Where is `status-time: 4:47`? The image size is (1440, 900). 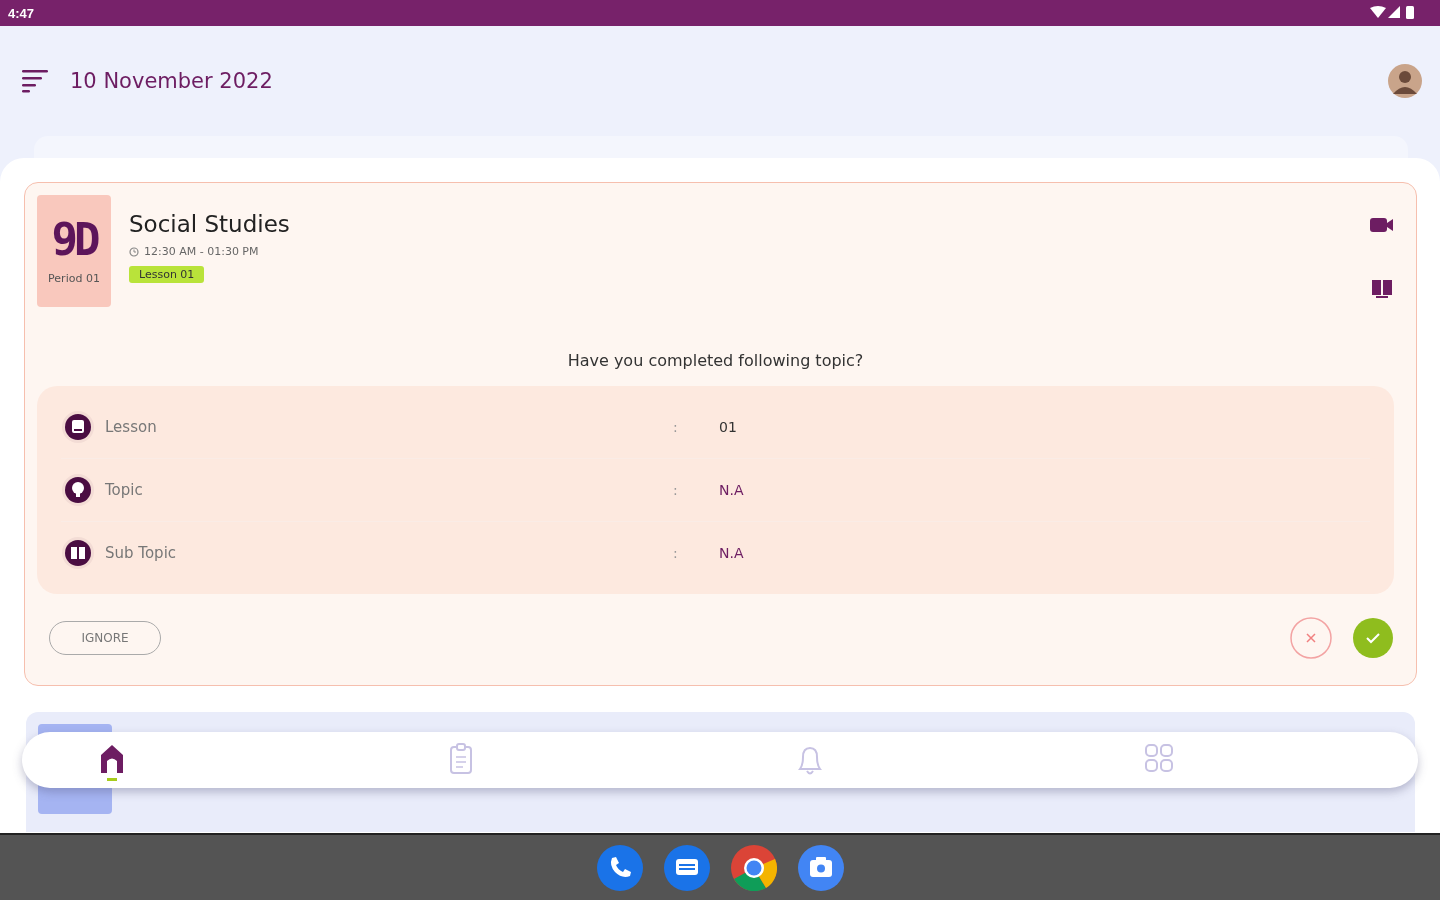 status-time: 4:47 is located at coordinates (21, 13).